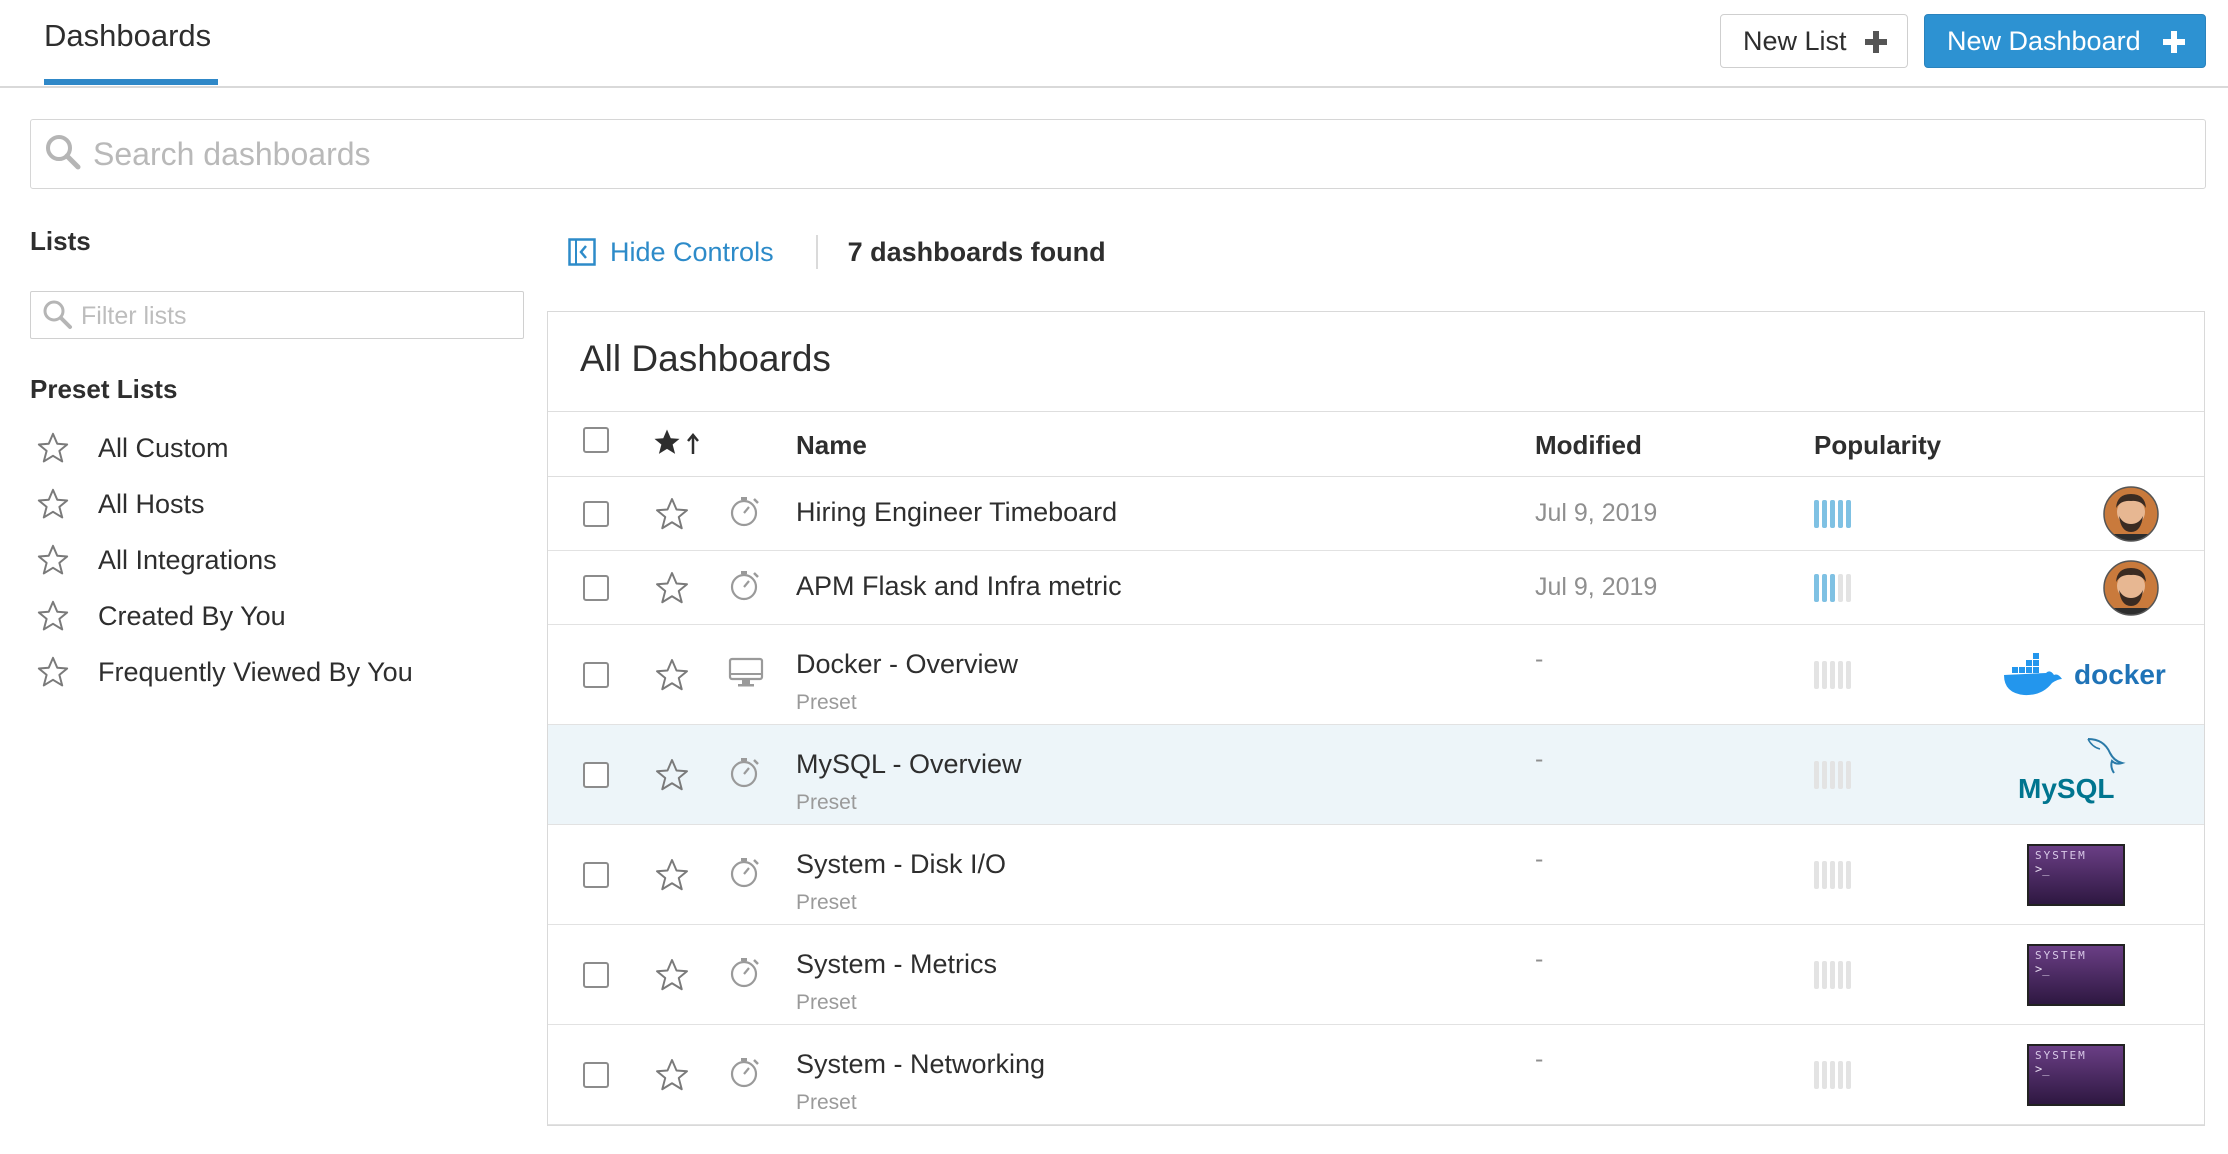  I want to click on preset-list-item: Created By You, so click(161, 616).